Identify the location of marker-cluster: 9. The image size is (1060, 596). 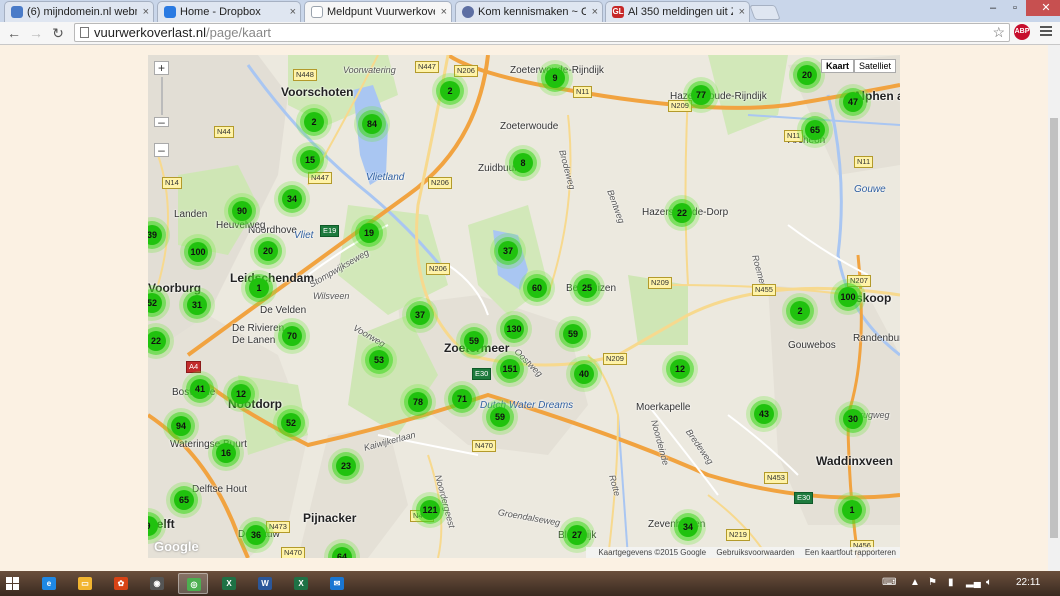
(555, 78).